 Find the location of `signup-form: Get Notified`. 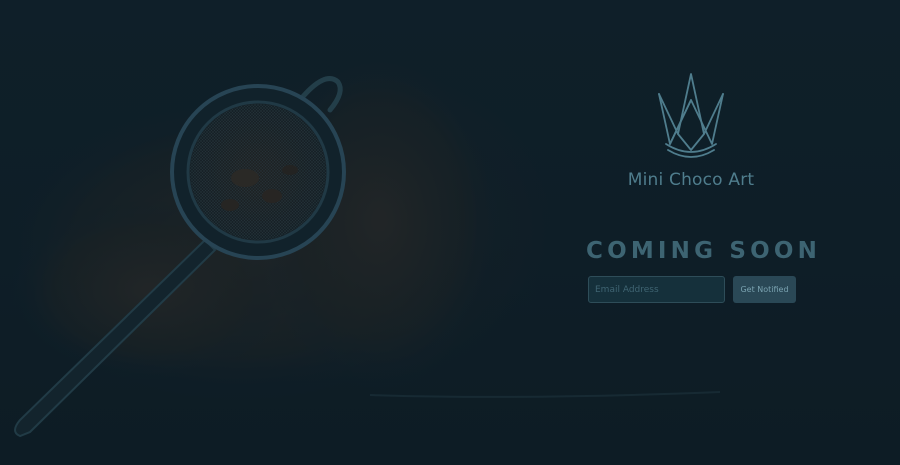

signup-form: Get Notified is located at coordinates (692, 289).